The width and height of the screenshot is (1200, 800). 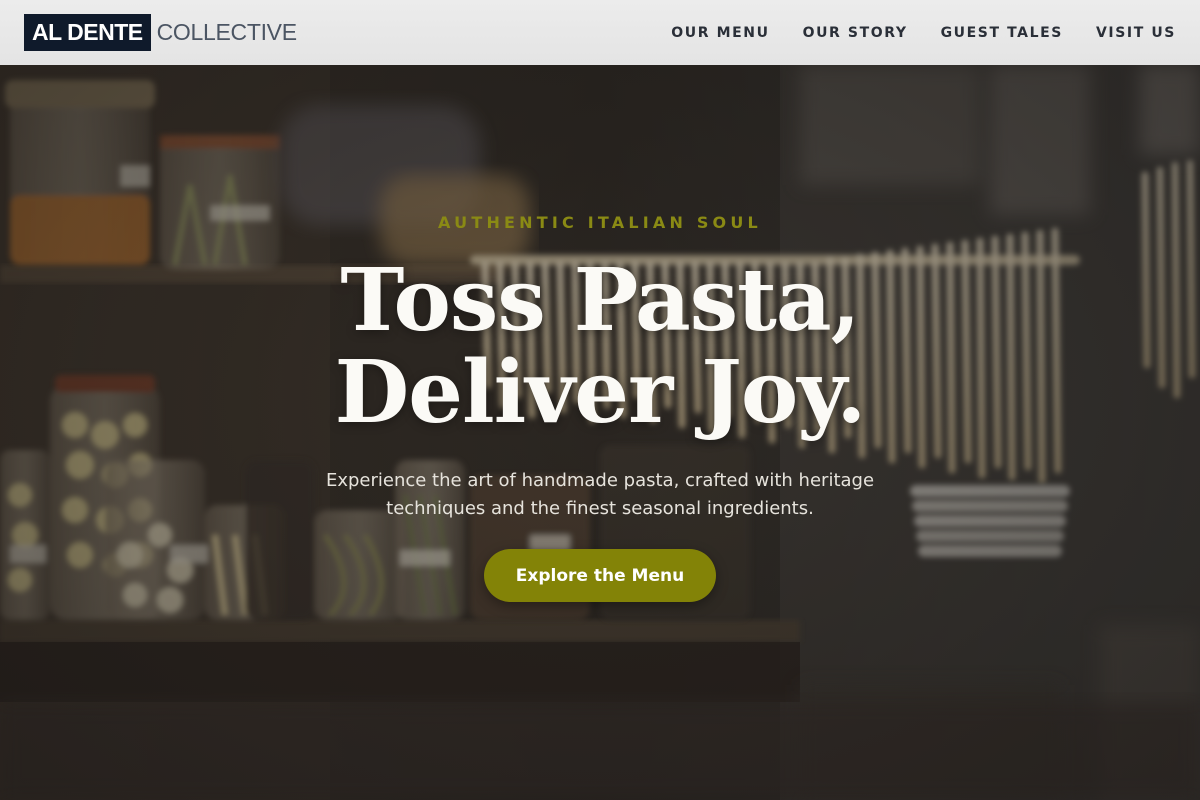 What do you see at coordinates (600, 222) in the screenshot?
I see `hero-eyebrow: AUTHENTIC ITALIAN SOUL` at bounding box center [600, 222].